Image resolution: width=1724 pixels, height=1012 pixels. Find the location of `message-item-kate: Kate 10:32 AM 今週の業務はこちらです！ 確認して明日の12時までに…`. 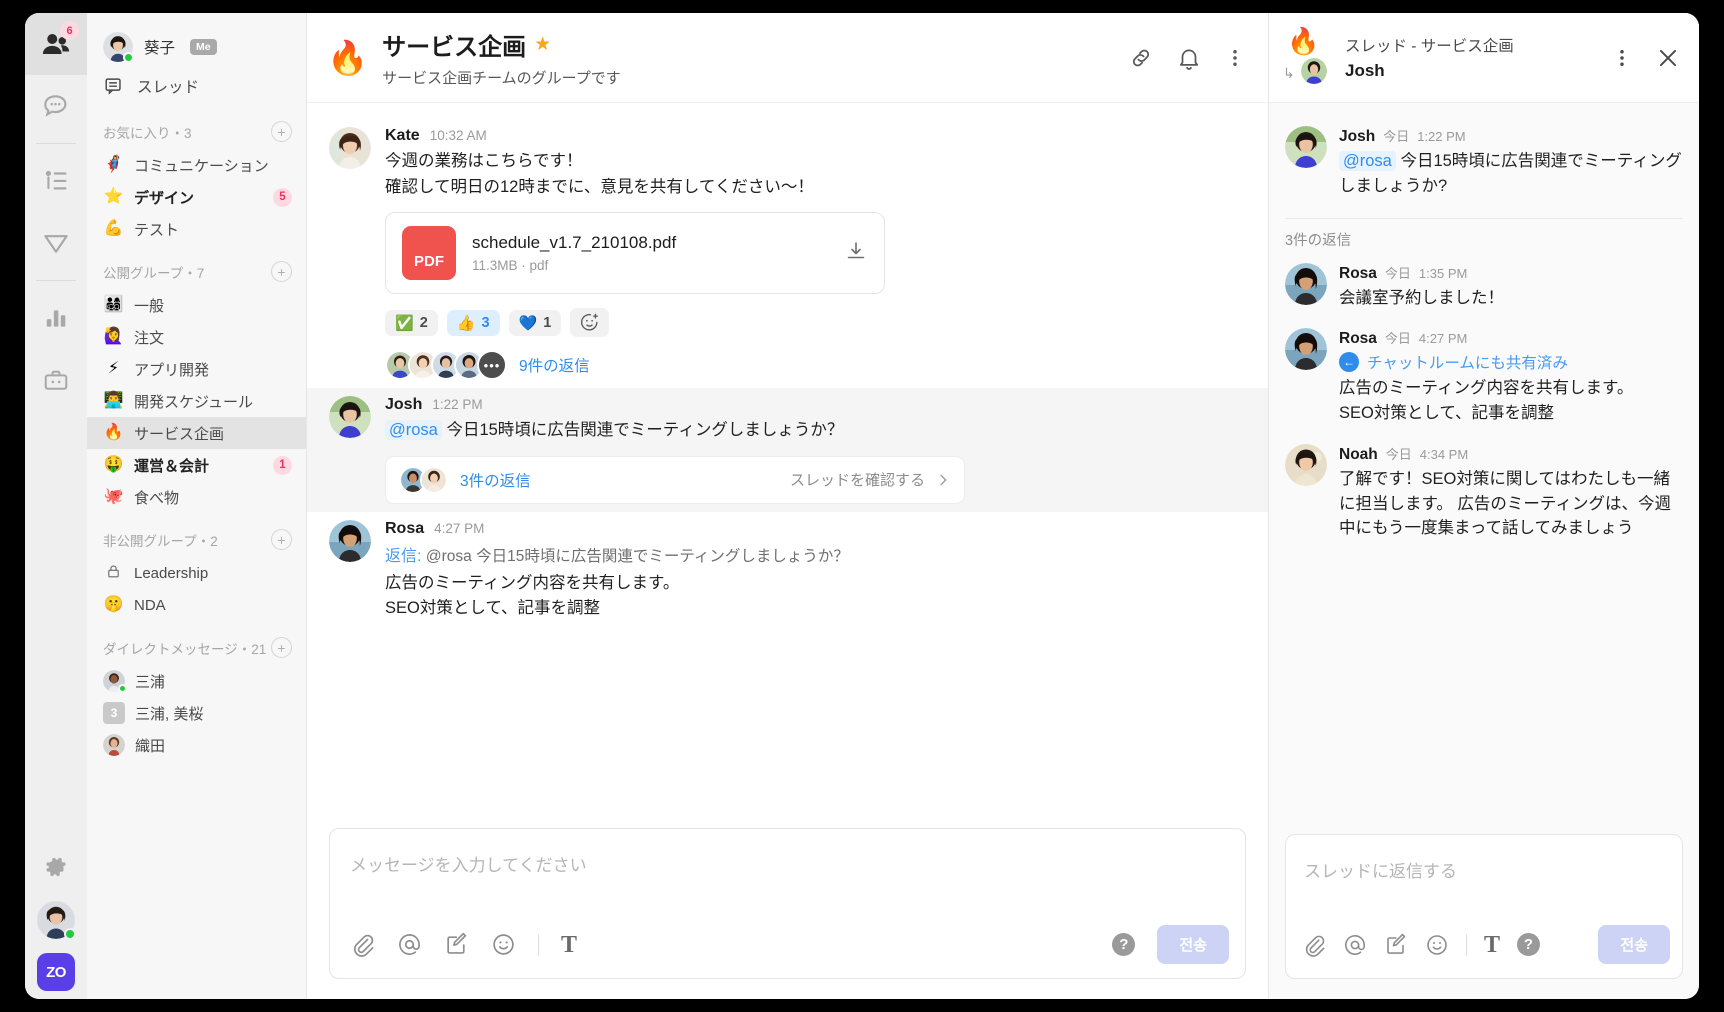

message-item-kate: Kate 10:32 AM 今週の業務はこちらです！ 確認して明日の12時までに… is located at coordinates (787, 253).